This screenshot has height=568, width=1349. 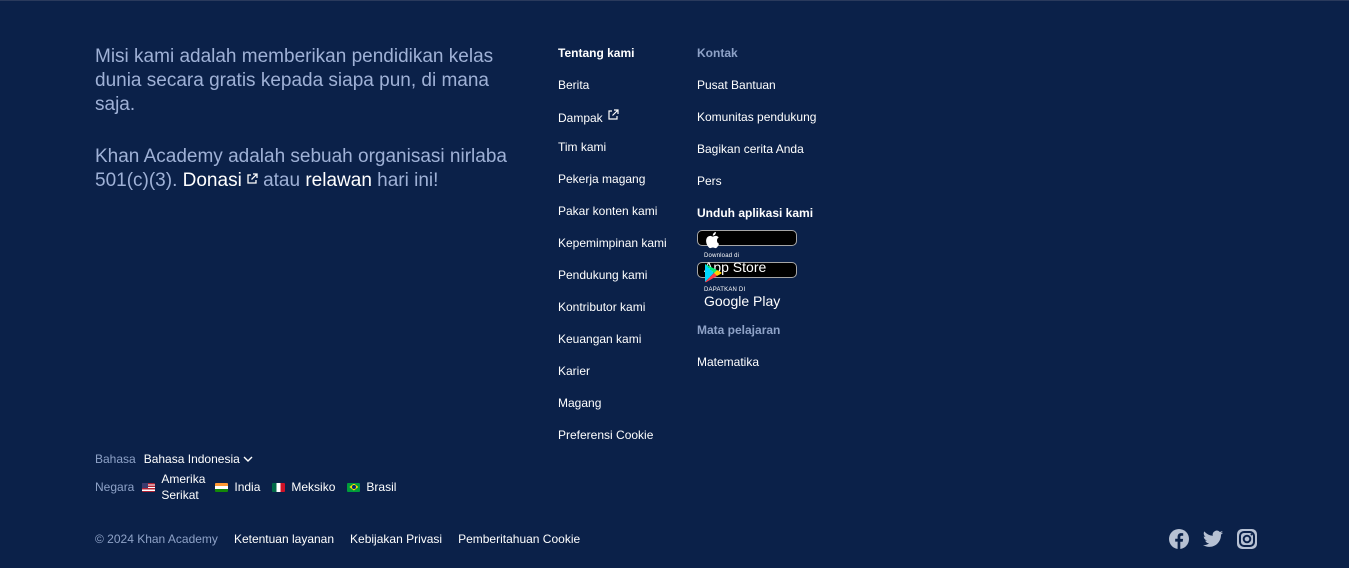 I want to click on country-mexico: Meksiko, so click(x=303, y=487).